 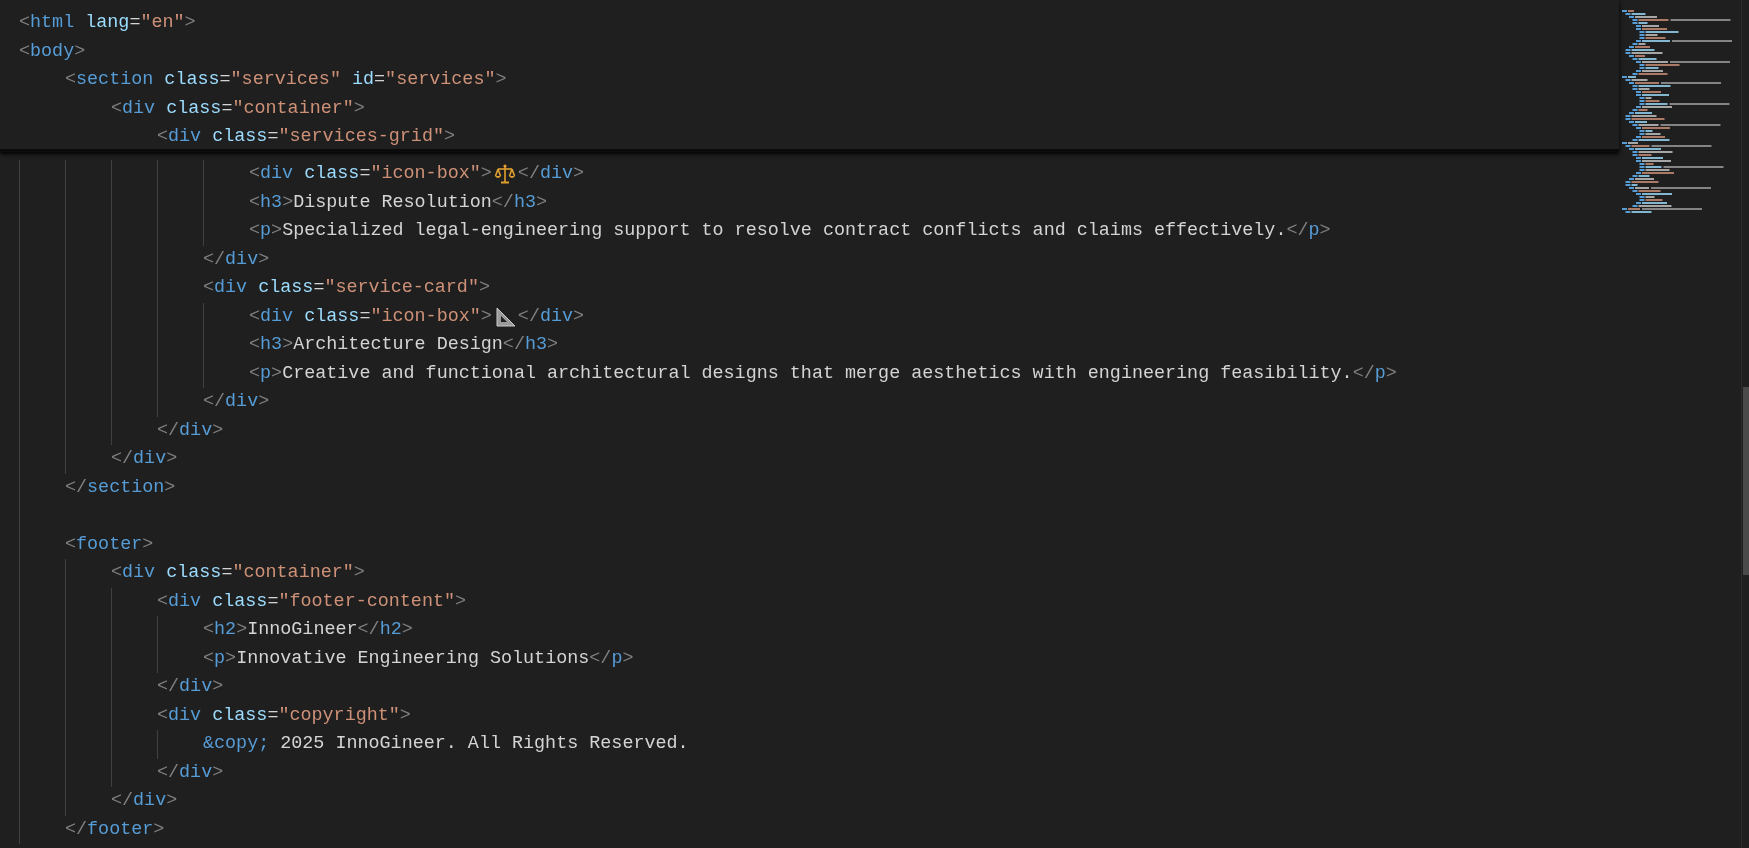 What do you see at coordinates (346, 288) in the screenshot?
I see `code-line: <div class="service-card">` at bounding box center [346, 288].